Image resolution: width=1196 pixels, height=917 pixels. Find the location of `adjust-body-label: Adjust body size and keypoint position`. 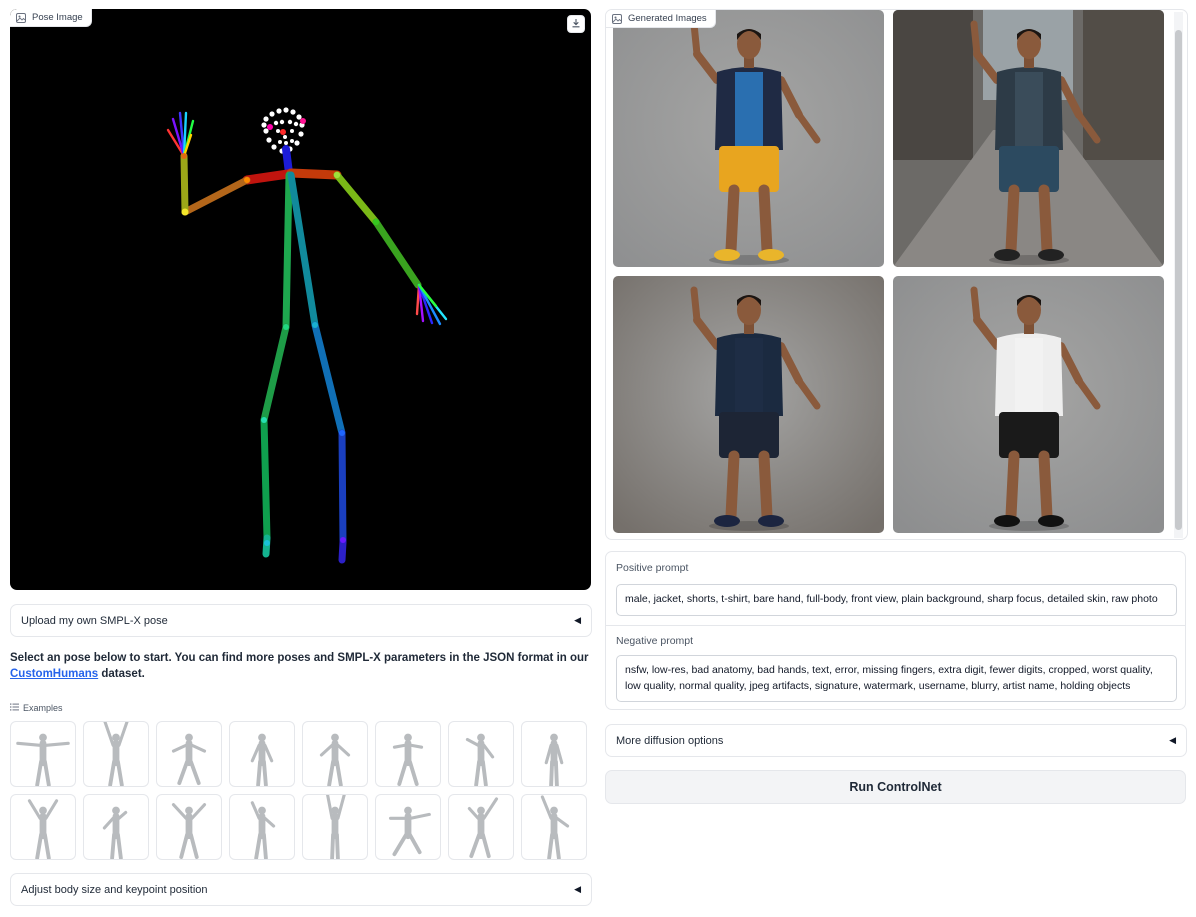

adjust-body-label: Adjust body size and keypoint position is located at coordinates (114, 889).